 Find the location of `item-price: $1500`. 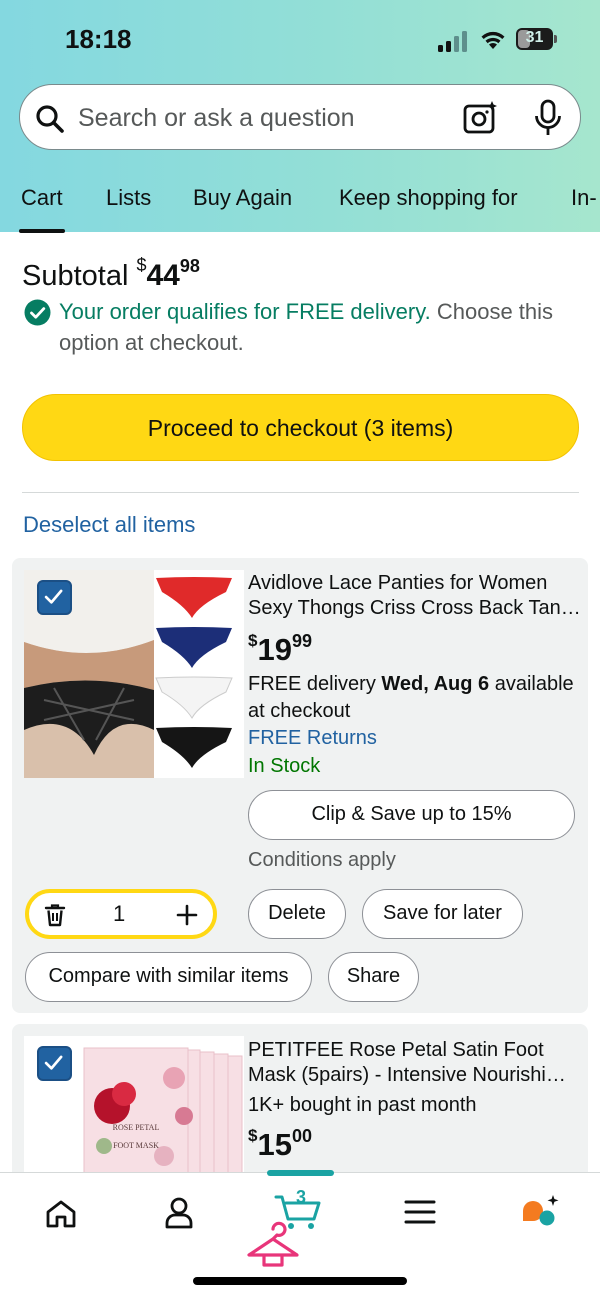

item-price: $1500 is located at coordinates (280, 1144).